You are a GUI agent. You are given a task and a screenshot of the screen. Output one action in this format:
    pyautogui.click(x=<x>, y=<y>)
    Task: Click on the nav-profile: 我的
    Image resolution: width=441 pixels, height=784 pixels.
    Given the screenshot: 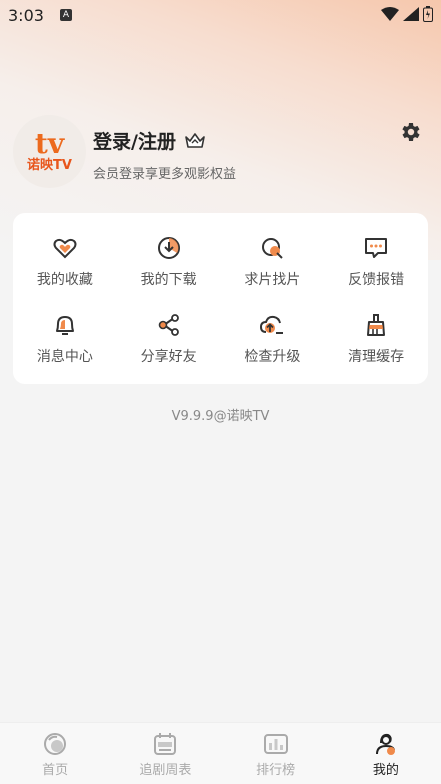 What is the action you would take?
    pyautogui.click(x=386, y=753)
    